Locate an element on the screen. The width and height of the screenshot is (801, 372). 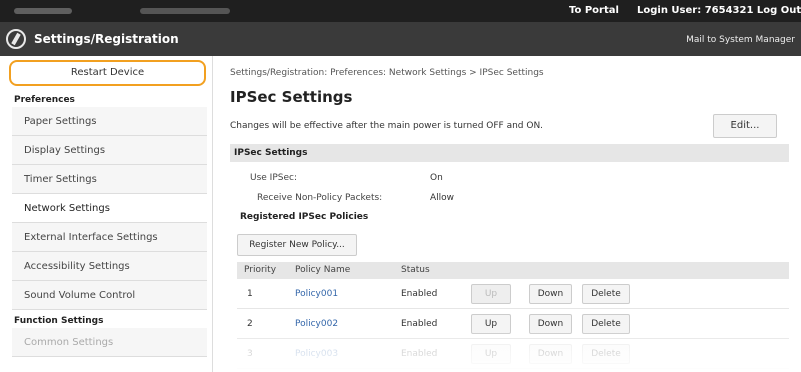
to-portal-link: To Portal is located at coordinates (594, 10).